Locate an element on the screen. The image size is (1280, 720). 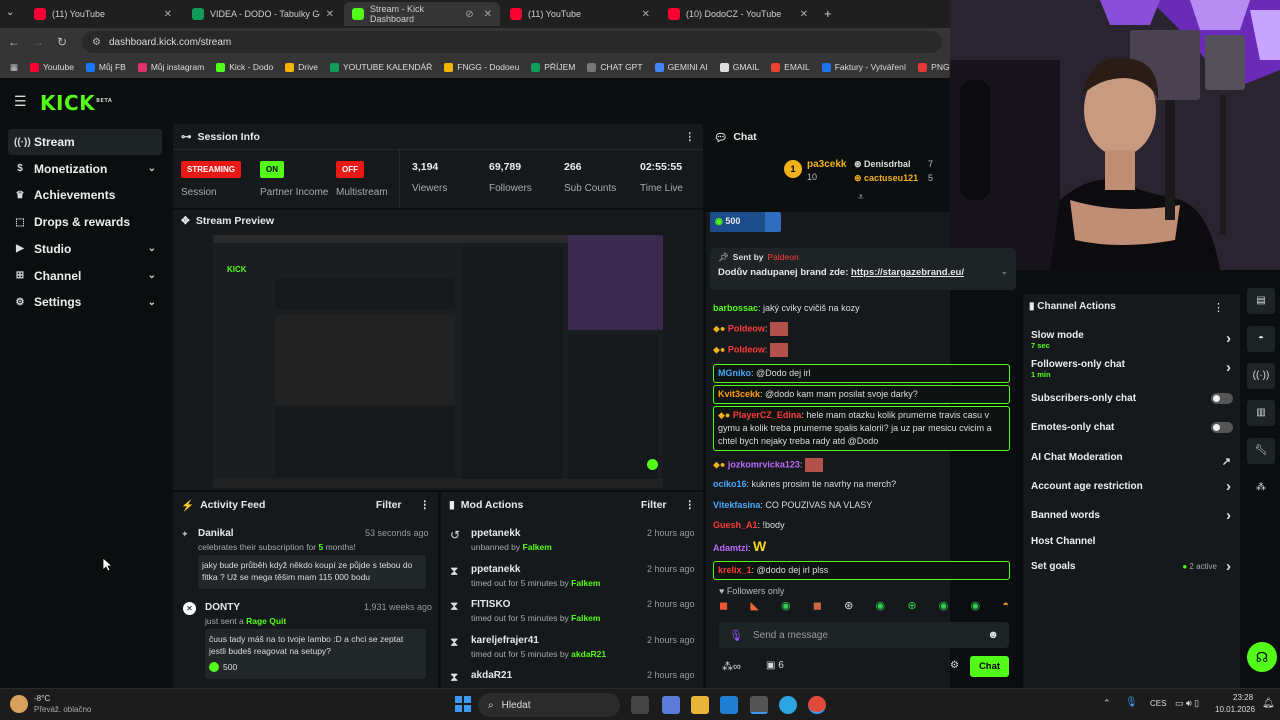
new-tab-icon: + is located at coordinates (828, 13).